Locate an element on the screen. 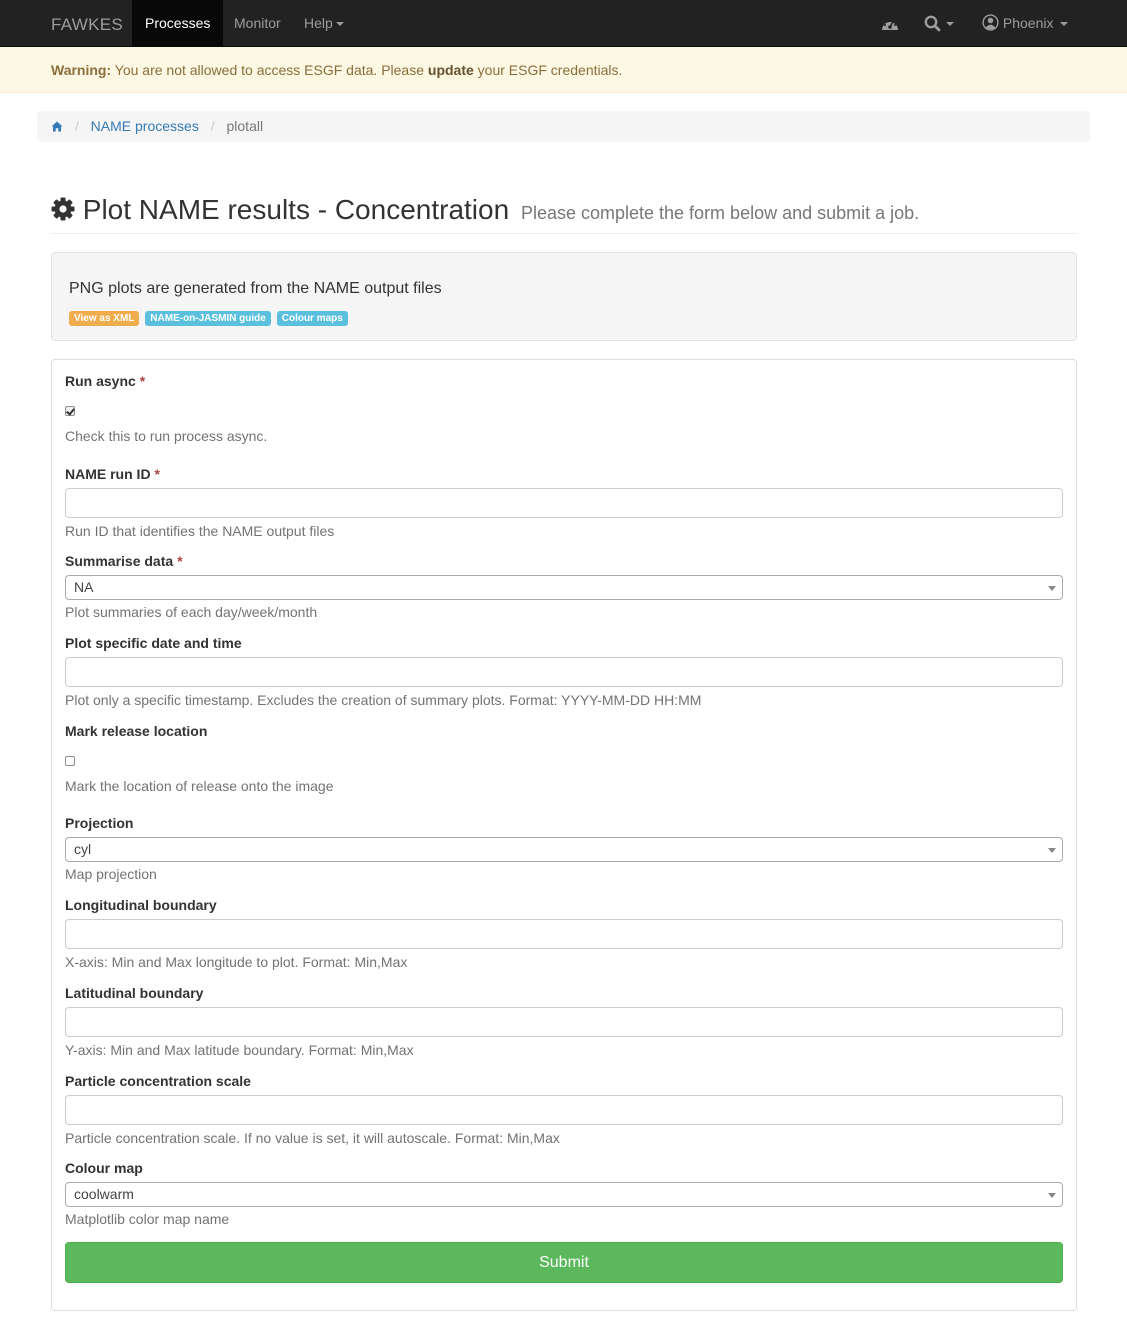 The height and width of the screenshot is (1325, 1127). brand-logo: FAWKES is located at coordinates (87, 25).